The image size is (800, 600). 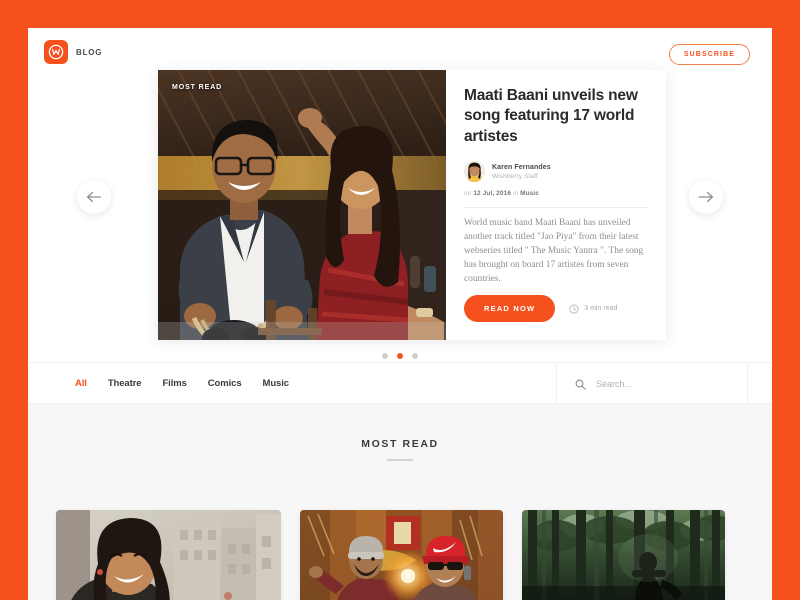 I want to click on site-header: BLOG SUBSCRIBE, so click(x=400, y=52).